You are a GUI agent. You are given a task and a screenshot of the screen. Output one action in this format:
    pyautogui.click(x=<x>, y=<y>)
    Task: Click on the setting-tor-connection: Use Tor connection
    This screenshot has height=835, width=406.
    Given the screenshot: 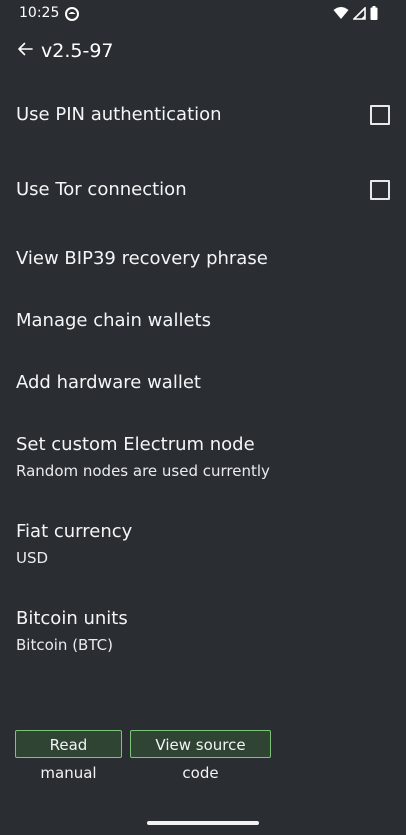 What is the action you would take?
    pyautogui.click(x=203, y=190)
    